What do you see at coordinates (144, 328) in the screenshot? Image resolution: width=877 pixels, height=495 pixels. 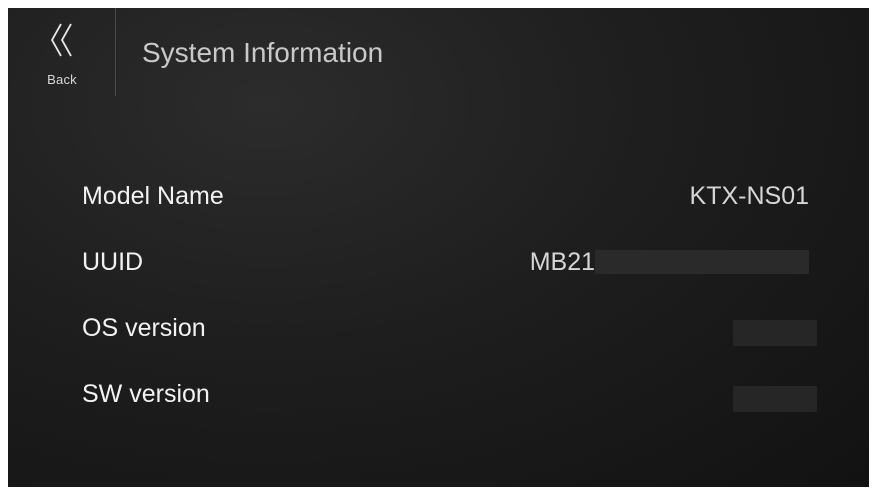 I see `os-version-label: OS version` at bounding box center [144, 328].